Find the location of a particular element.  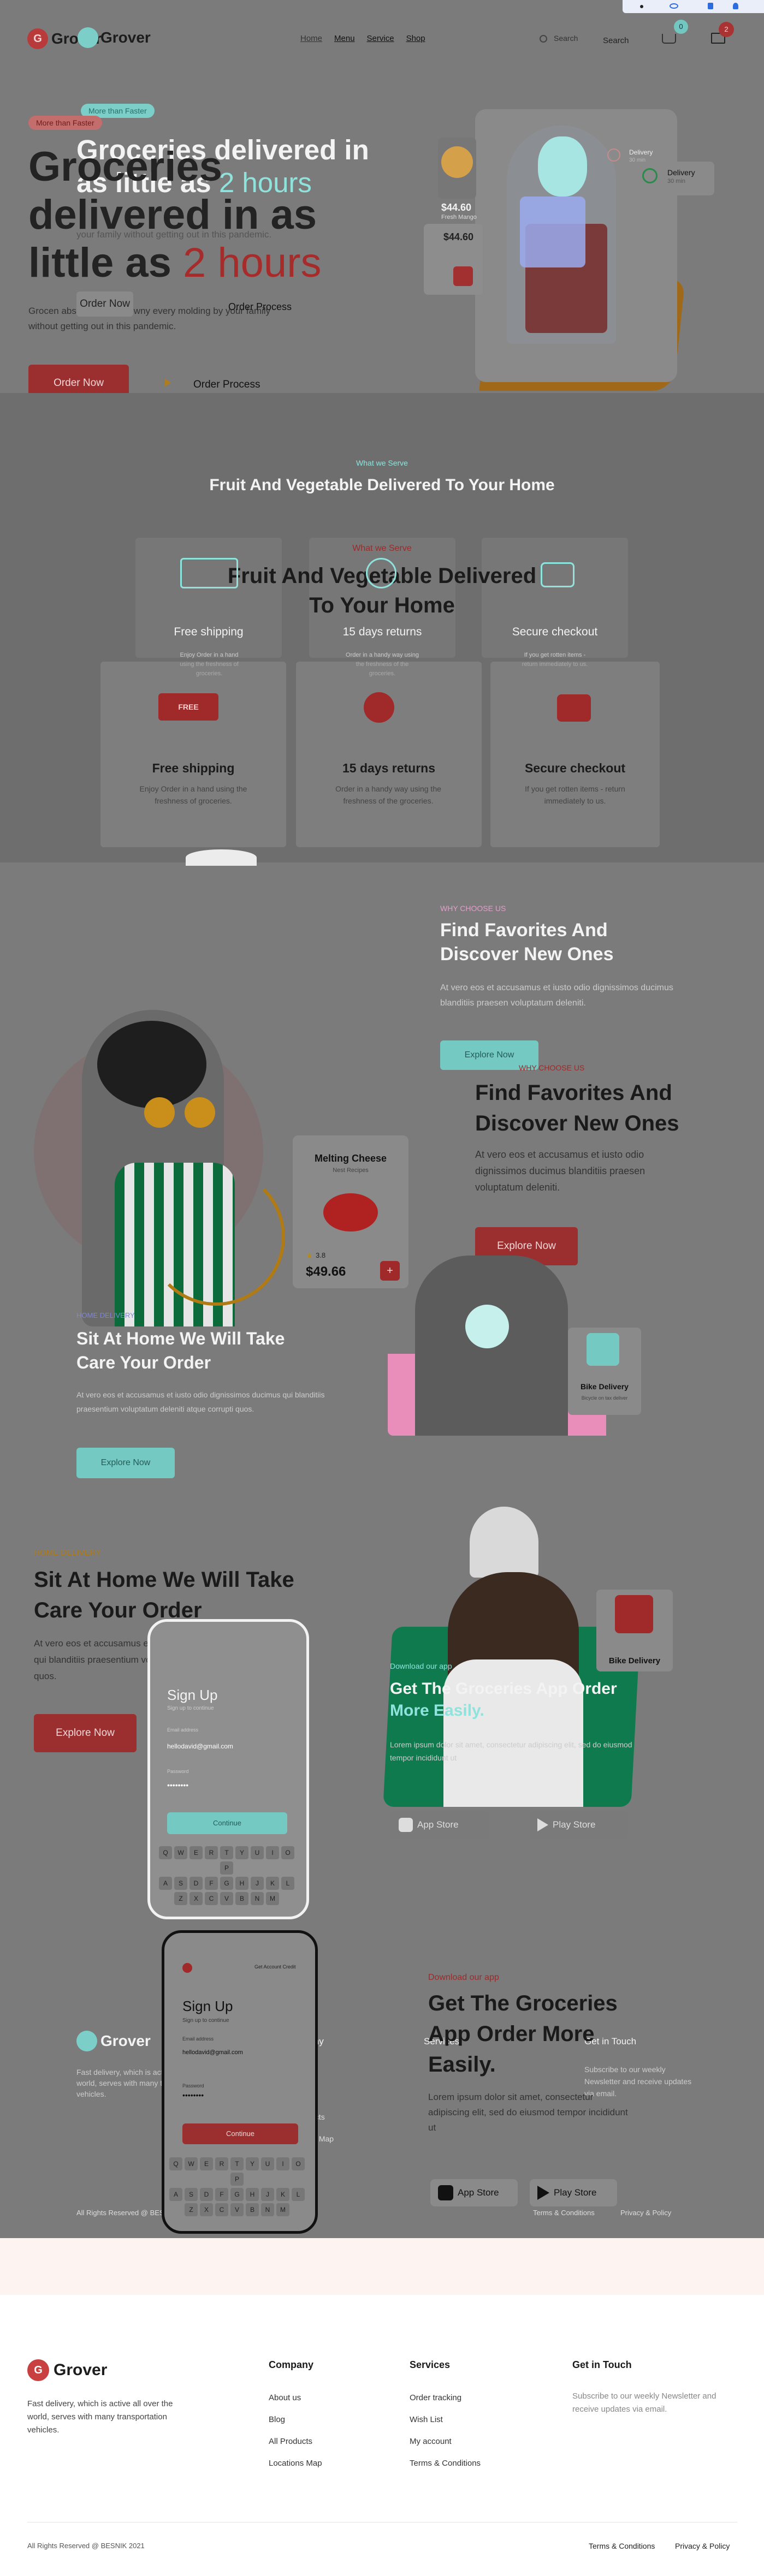

order-process-echo: Order Process is located at coordinates (260, 307).